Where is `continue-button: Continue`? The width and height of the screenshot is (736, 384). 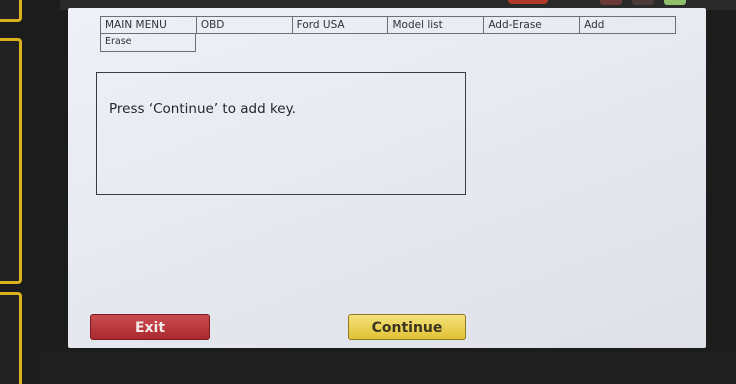 continue-button: Continue is located at coordinates (407, 327).